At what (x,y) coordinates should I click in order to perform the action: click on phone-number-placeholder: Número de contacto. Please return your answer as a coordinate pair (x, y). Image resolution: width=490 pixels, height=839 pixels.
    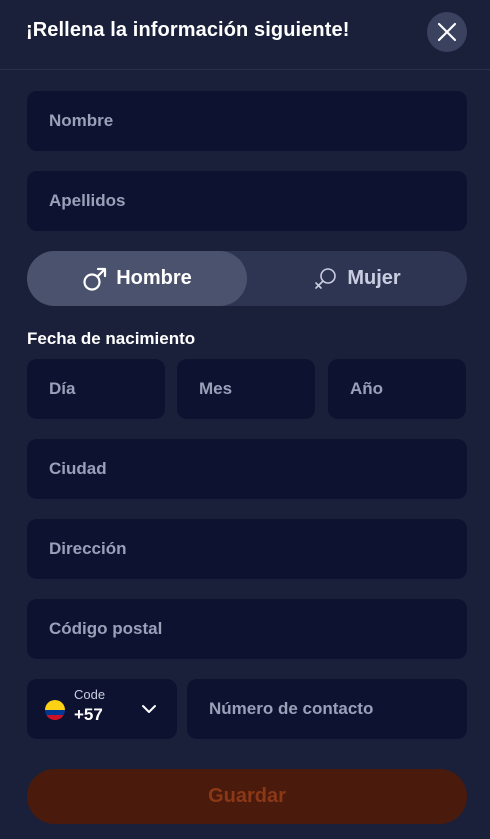
    Looking at the image, I should click on (291, 708).